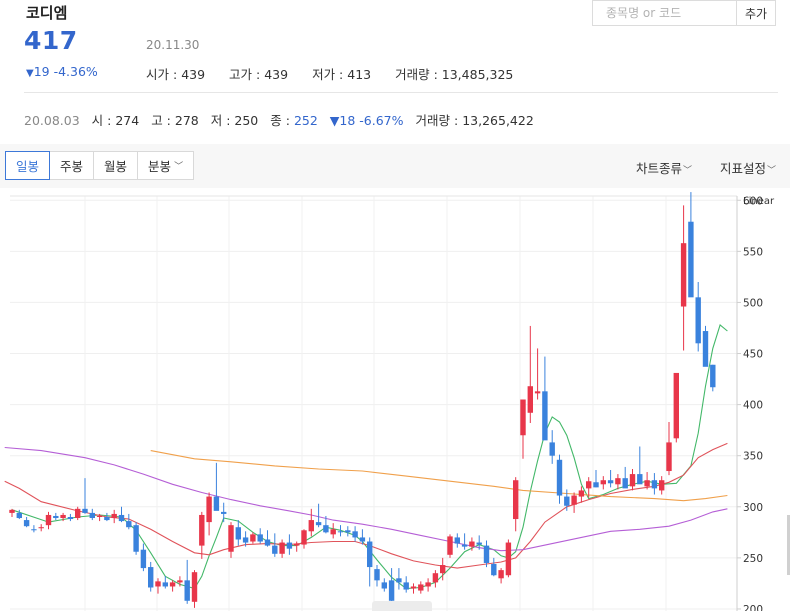 The image size is (790, 611). I want to click on prev-change-percent: -6.67%, so click(381, 120).